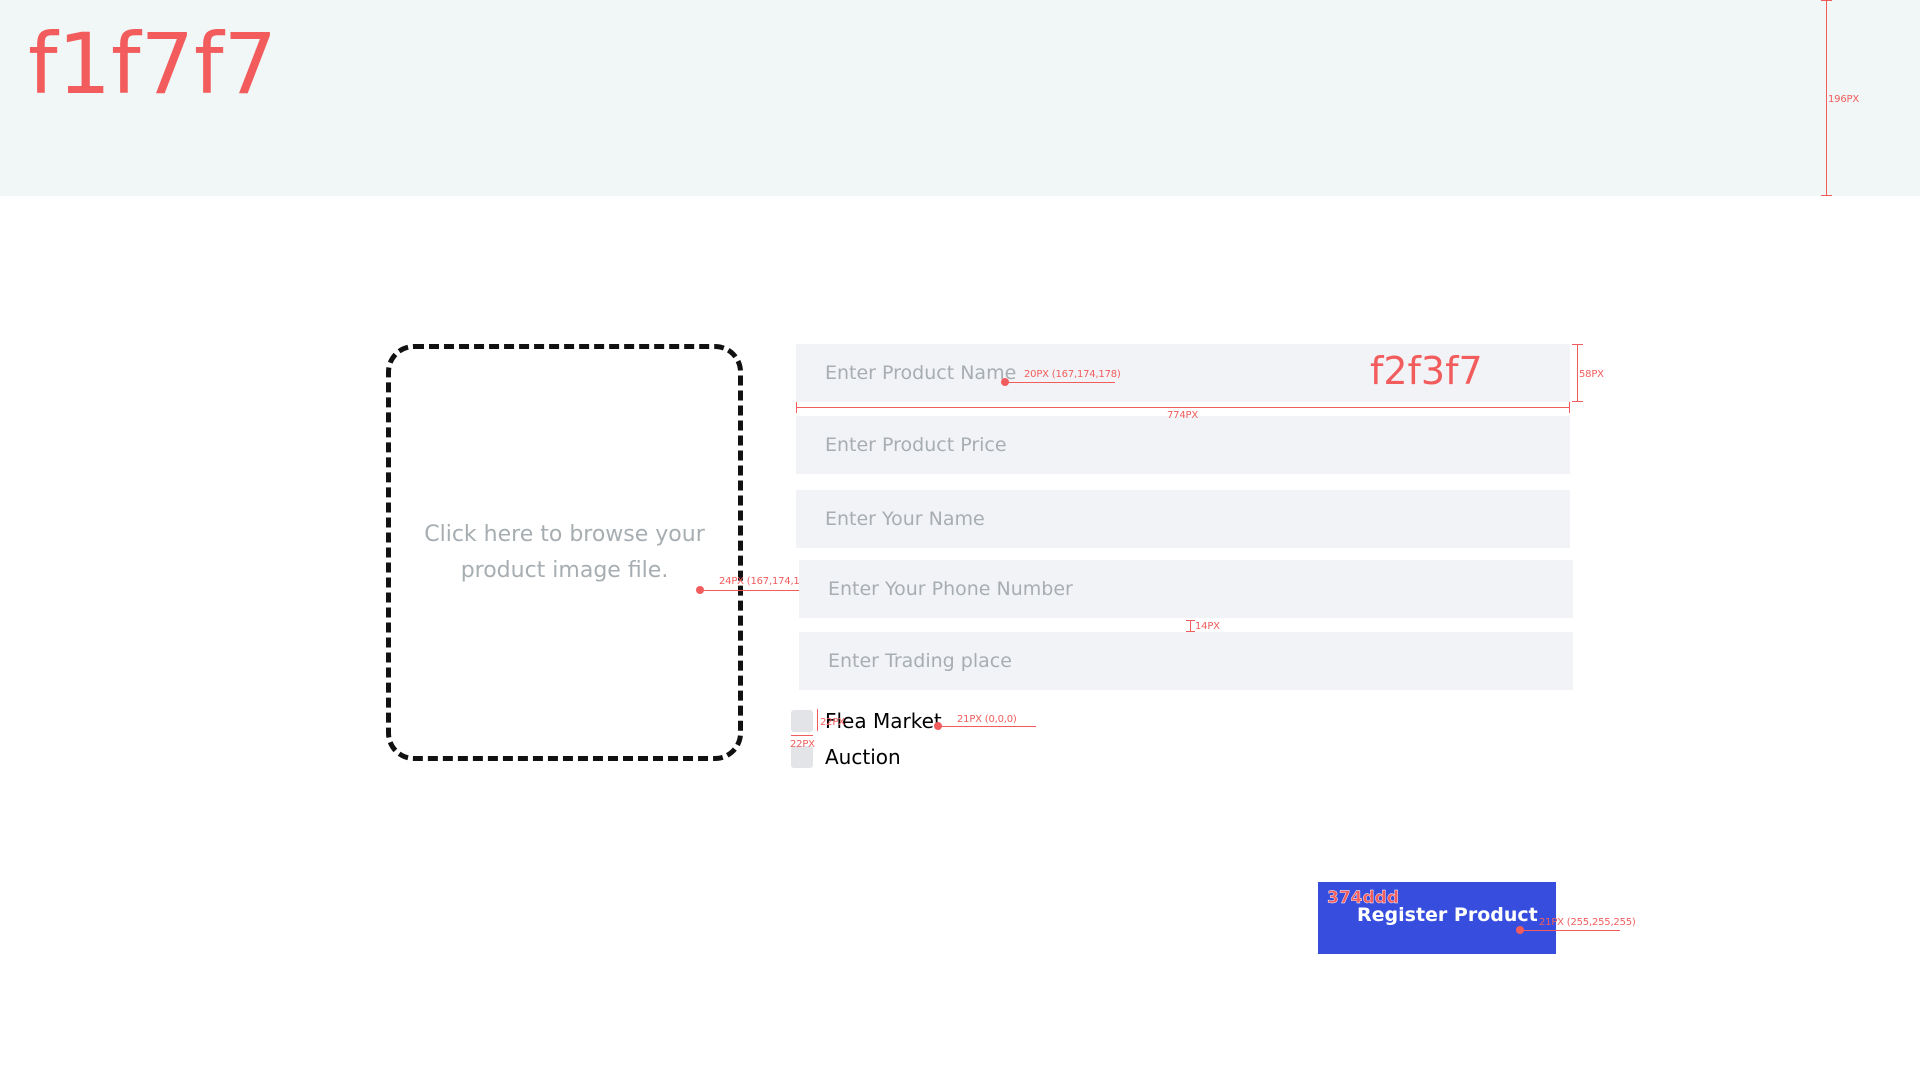 The image size is (1920, 1080). Describe the element at coordinates (1826, 195) in the screenshot. I see `header-height-measure-tick-bottom` at that location.